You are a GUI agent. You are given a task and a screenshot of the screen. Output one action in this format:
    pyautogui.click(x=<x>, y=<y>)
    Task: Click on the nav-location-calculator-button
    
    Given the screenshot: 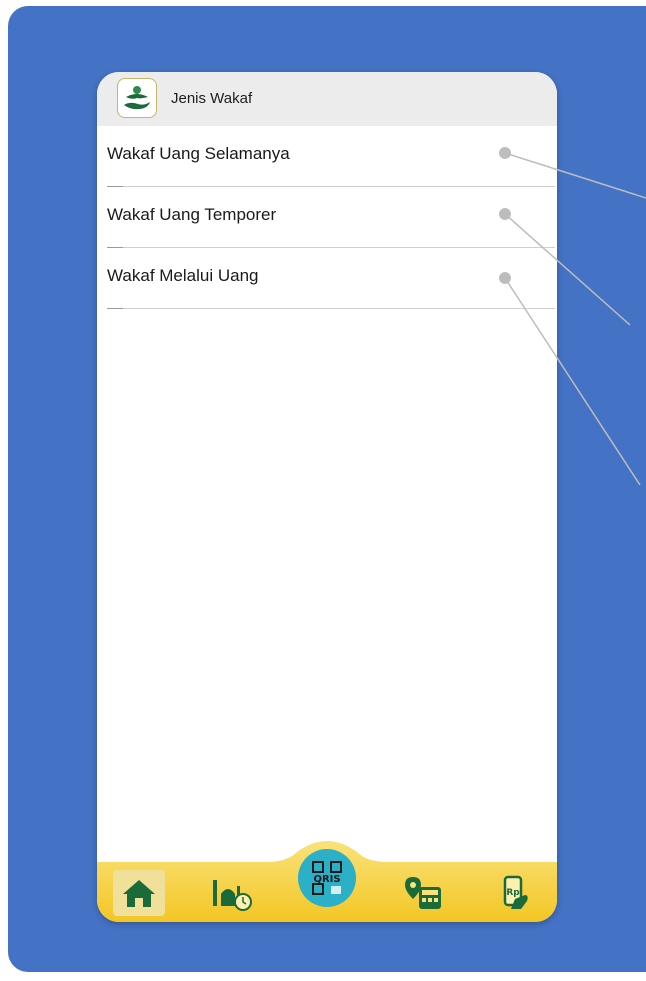 What is the action you would take?
    pyautogui.click(x=423, y=893)
    